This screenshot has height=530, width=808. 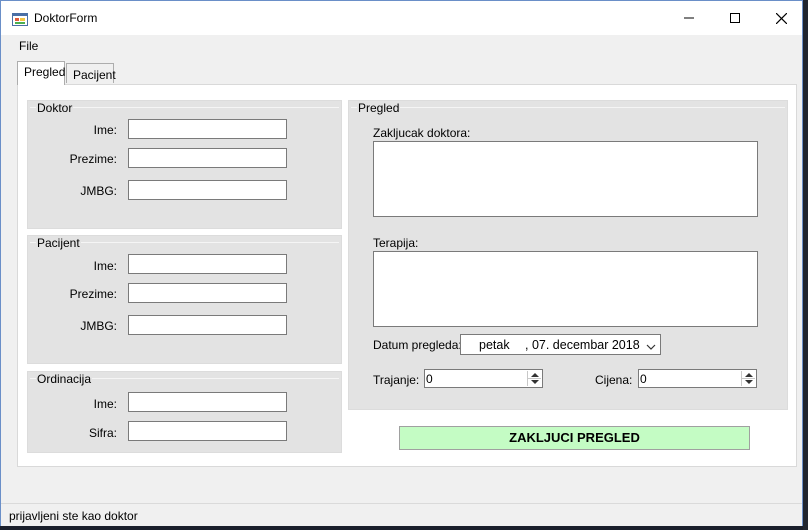 What do you see at coordinates (98, 326) in the screenshot?
I see `pacijent-jmbg-label: JMBG:` at bounding box center [98, 326].